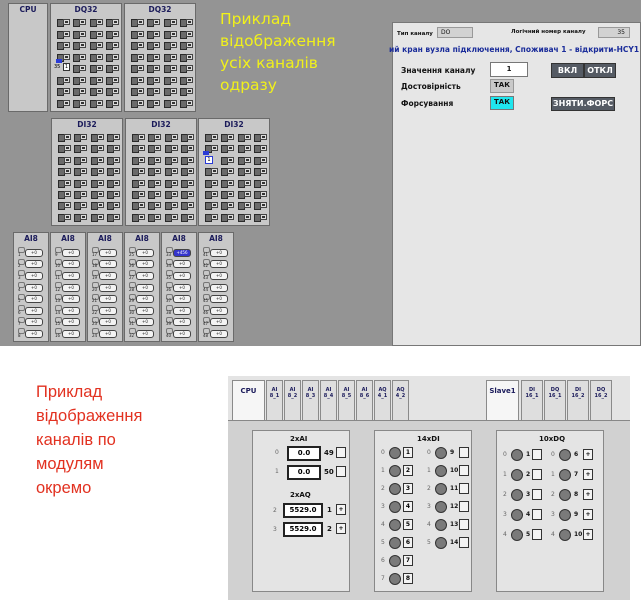  What do you see at coordinates (216, 333) in the screenshot?
I see `analog-channel: 48 +0` at bounding box center [216, 333].